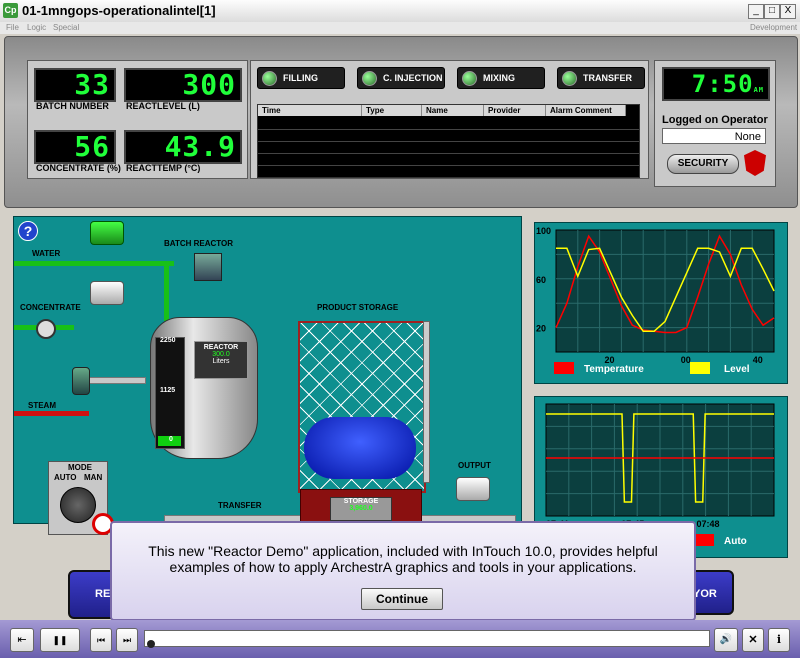 This screenshot has width=800, height=658. Describe the element at coordinates (772, 11) in the screenshot. I see `maximize-button: □` at that location.